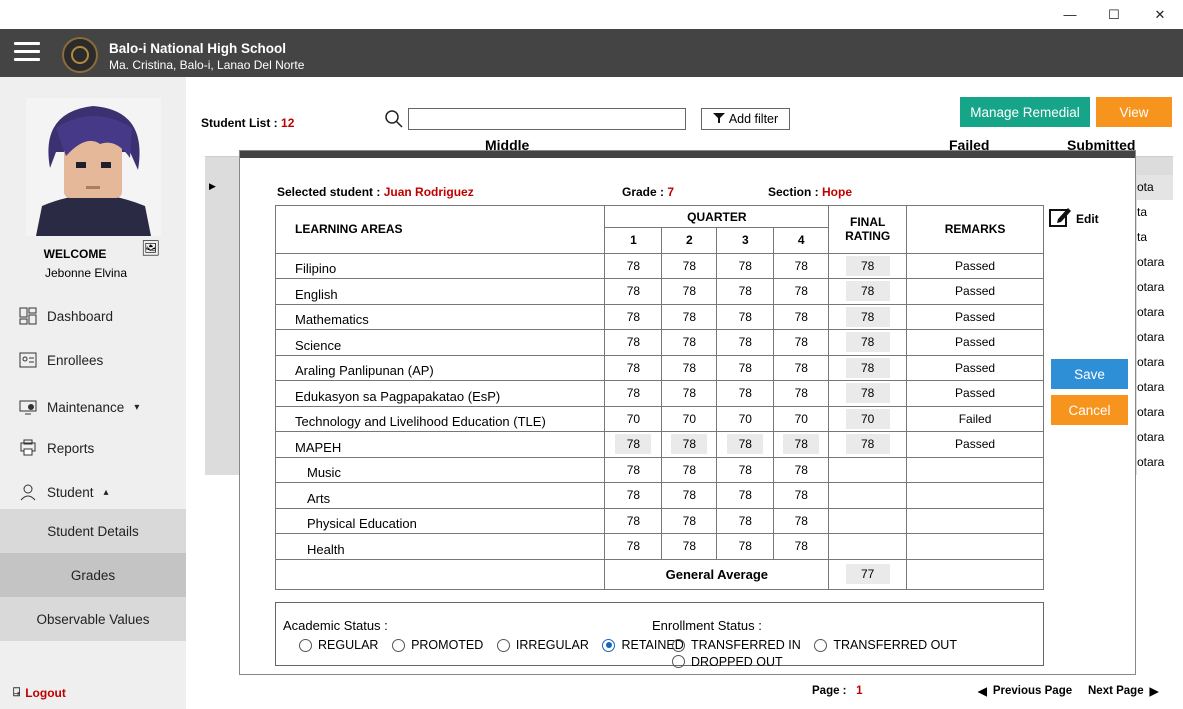 The image size is (1183, 709). Describe the element at coordinates (1089, 374) in the screenshot. I see `save-button: Save` at that location.